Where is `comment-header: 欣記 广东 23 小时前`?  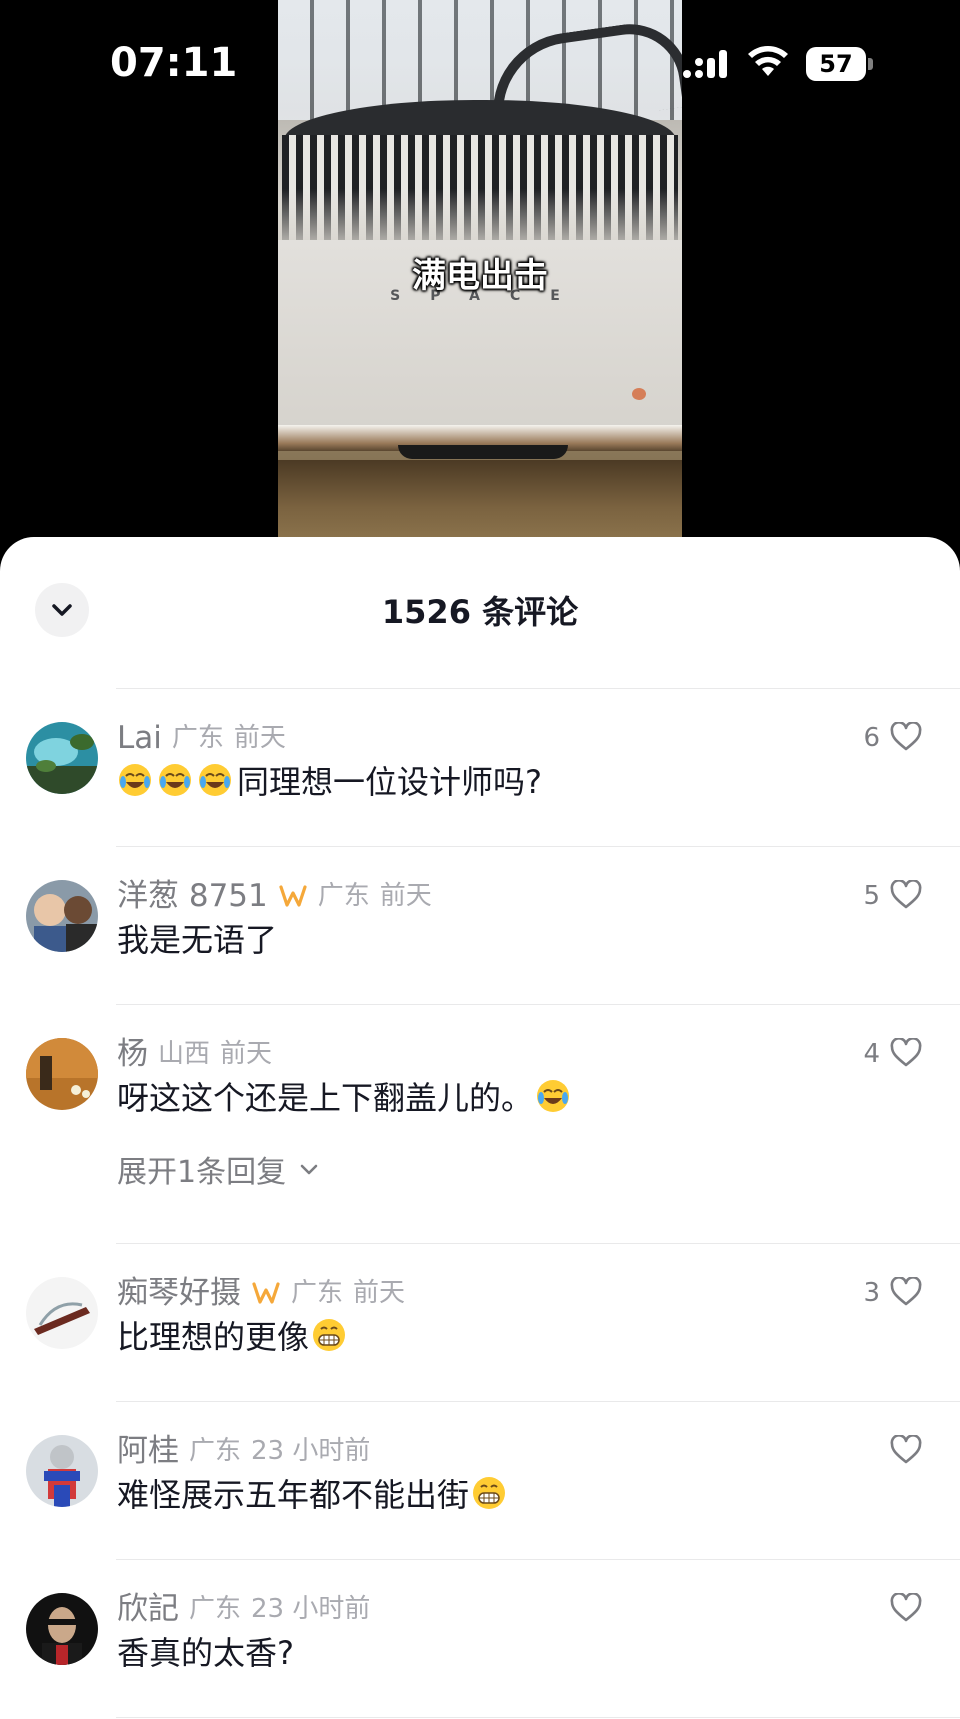 comment-header: 欣記 广东 23 小时前 is located at coordinates (243, 1609).